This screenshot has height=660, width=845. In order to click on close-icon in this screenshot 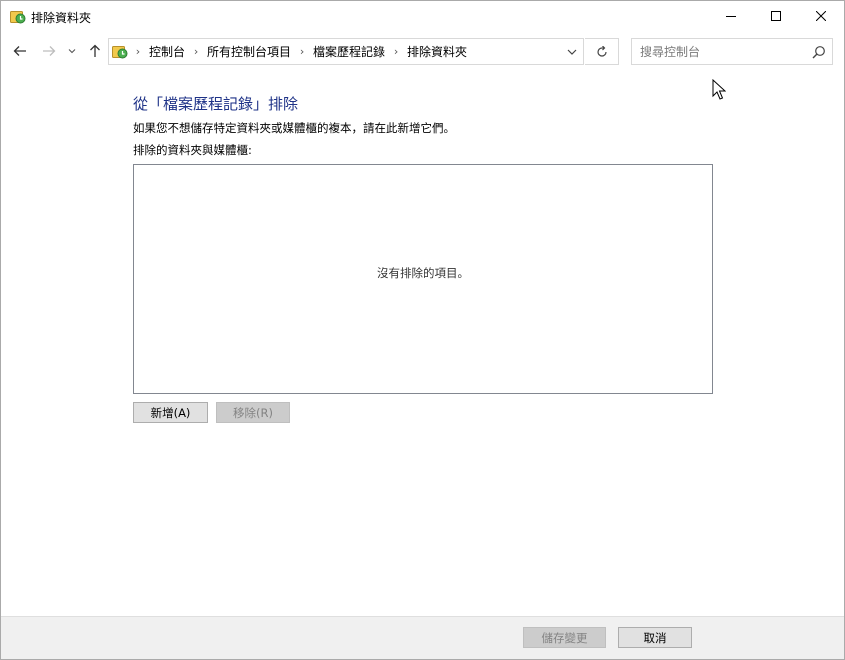, I will do `click(821, 16)`.